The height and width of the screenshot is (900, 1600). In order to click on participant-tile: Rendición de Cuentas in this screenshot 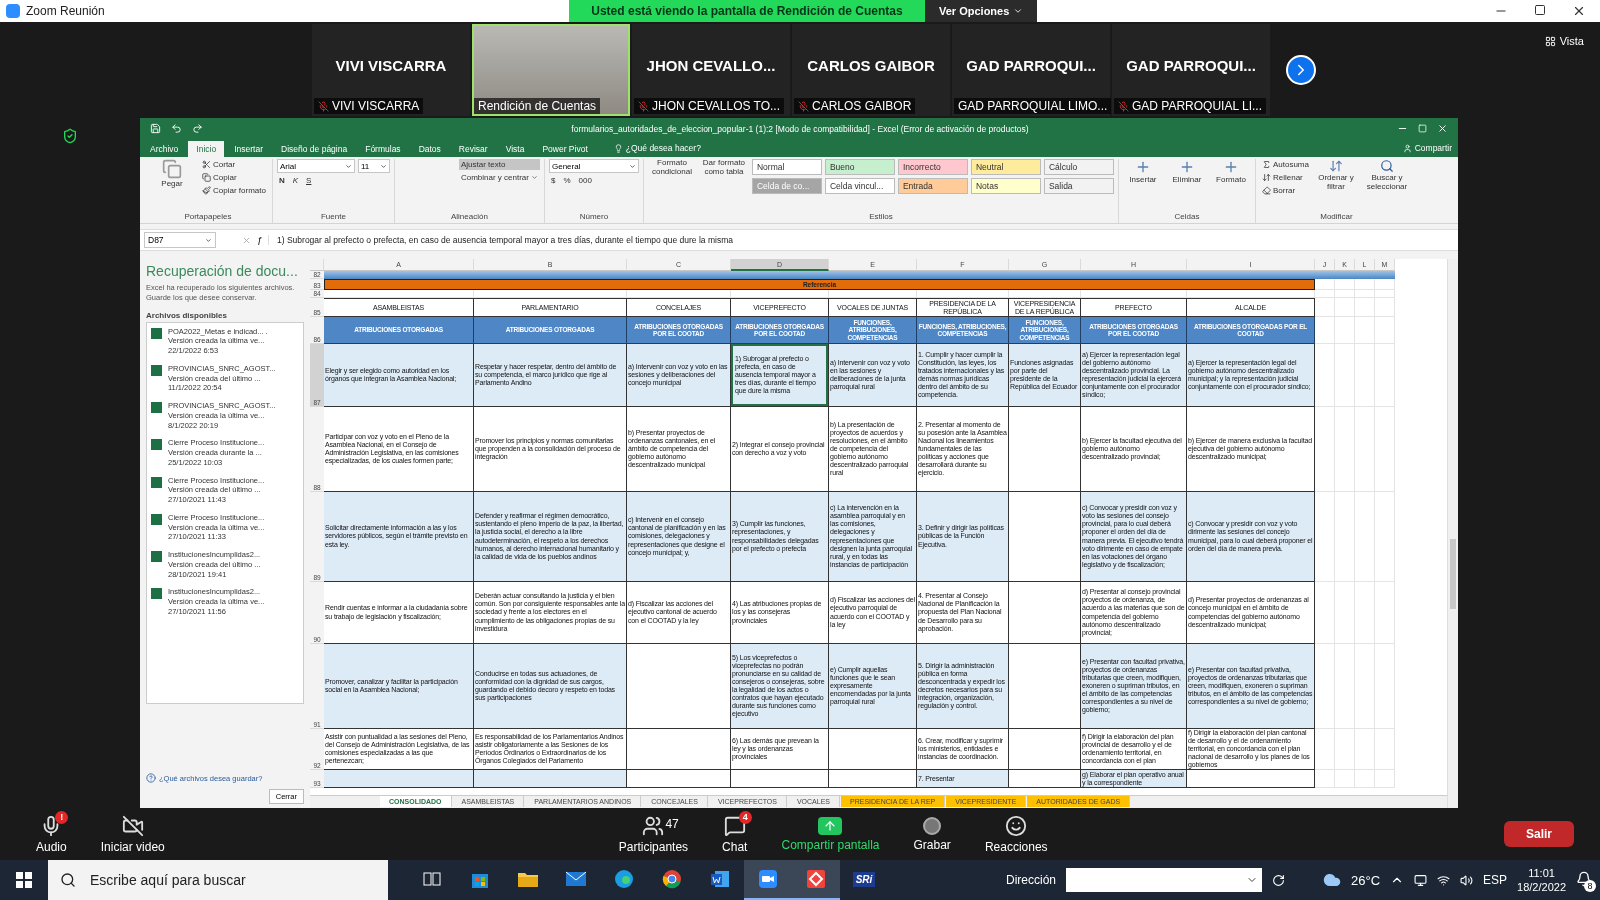, I will do `click(551, 70)`.